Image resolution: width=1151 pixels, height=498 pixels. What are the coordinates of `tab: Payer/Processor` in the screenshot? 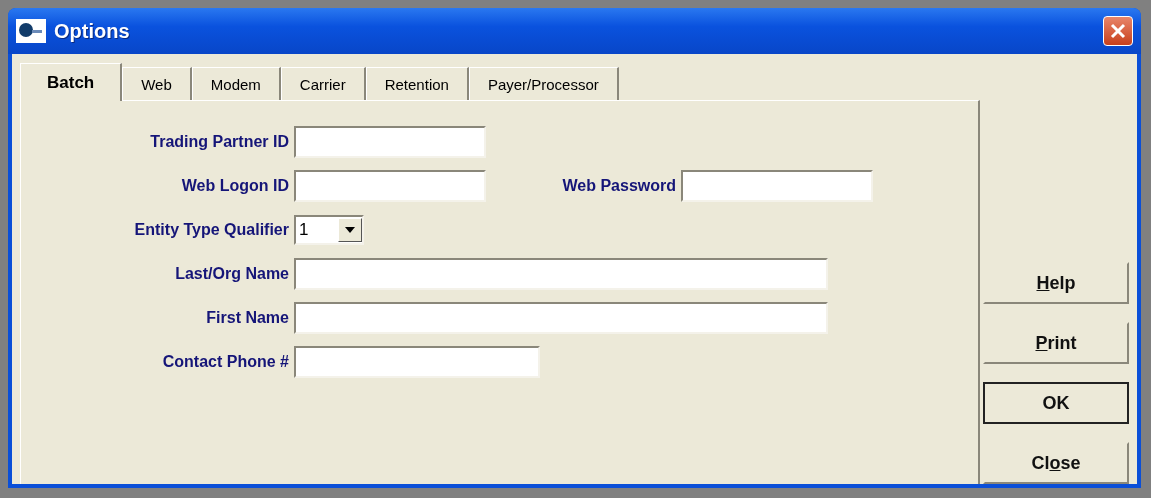 It's located at (543, 83).